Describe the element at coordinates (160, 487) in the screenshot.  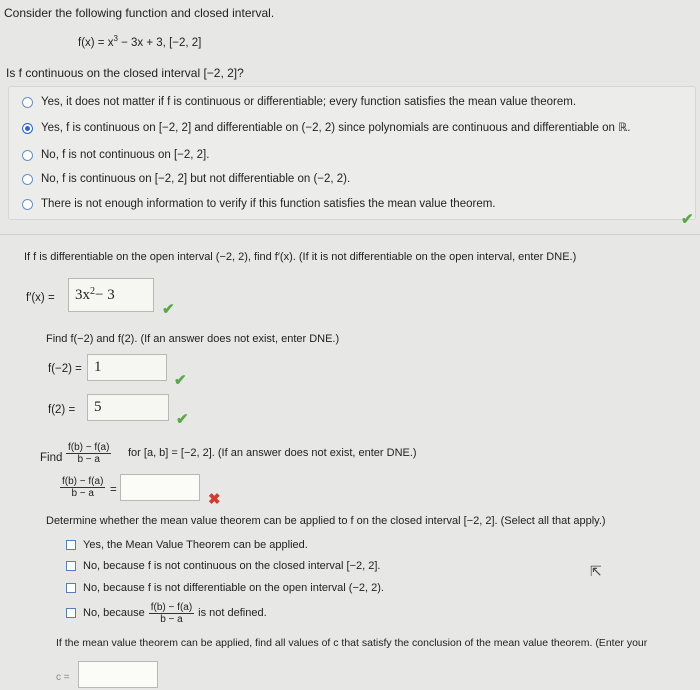
I see `difference-answer-box` at that location.